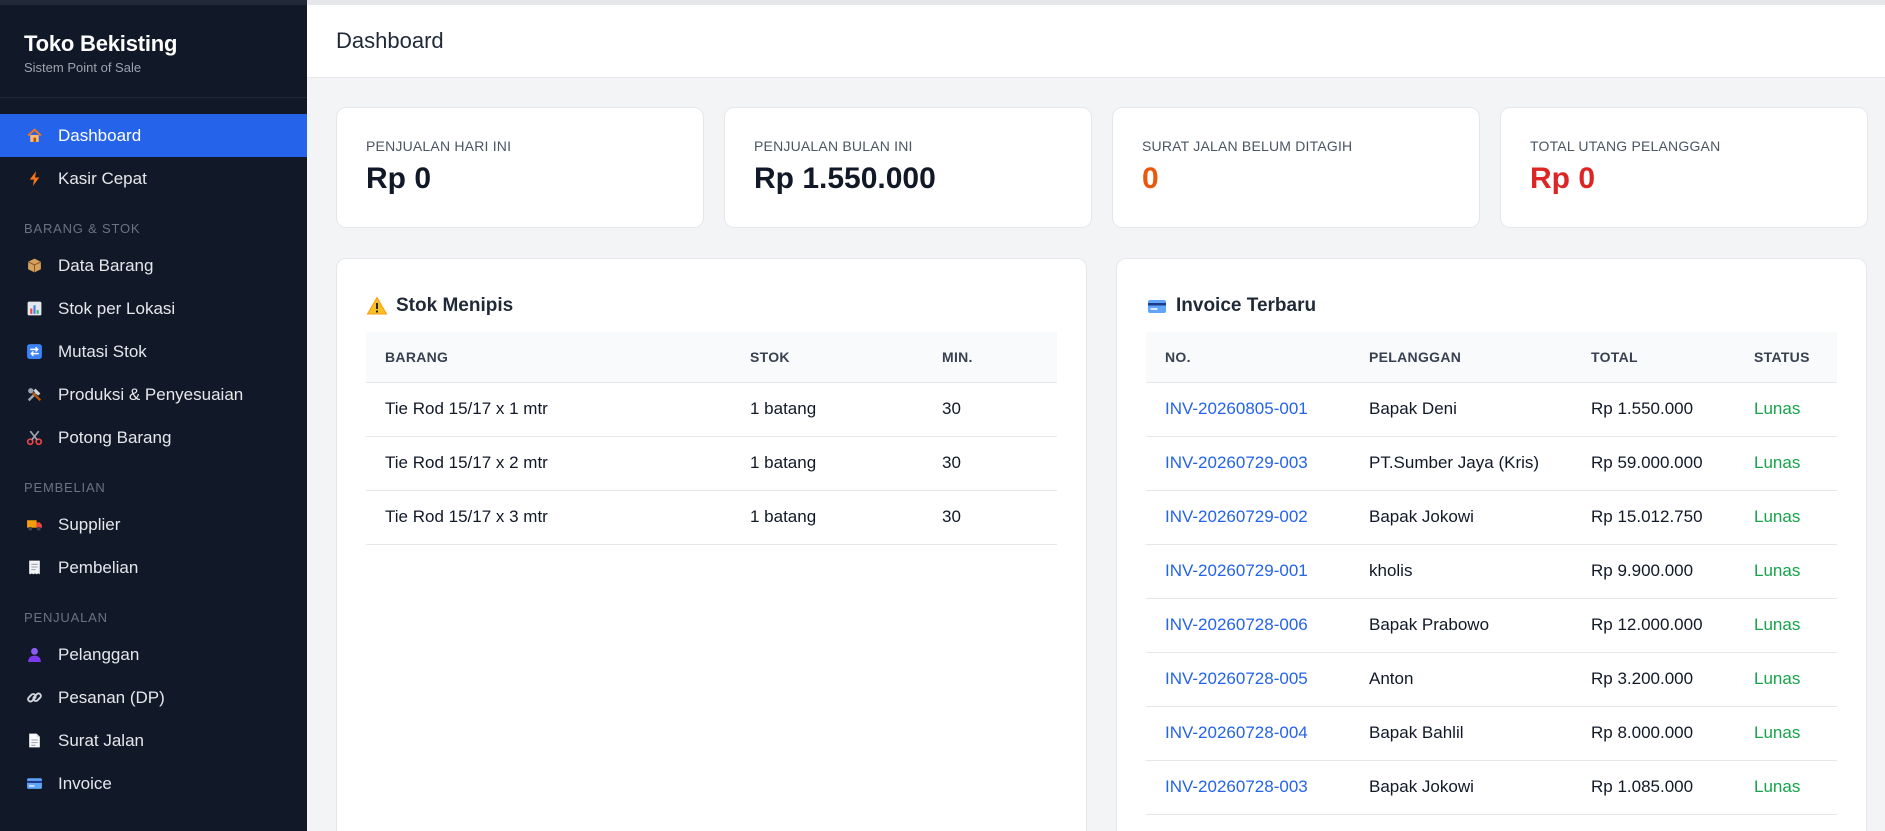  I want to click on cell-total: Rp 59.000.000, so click(1653, 463).